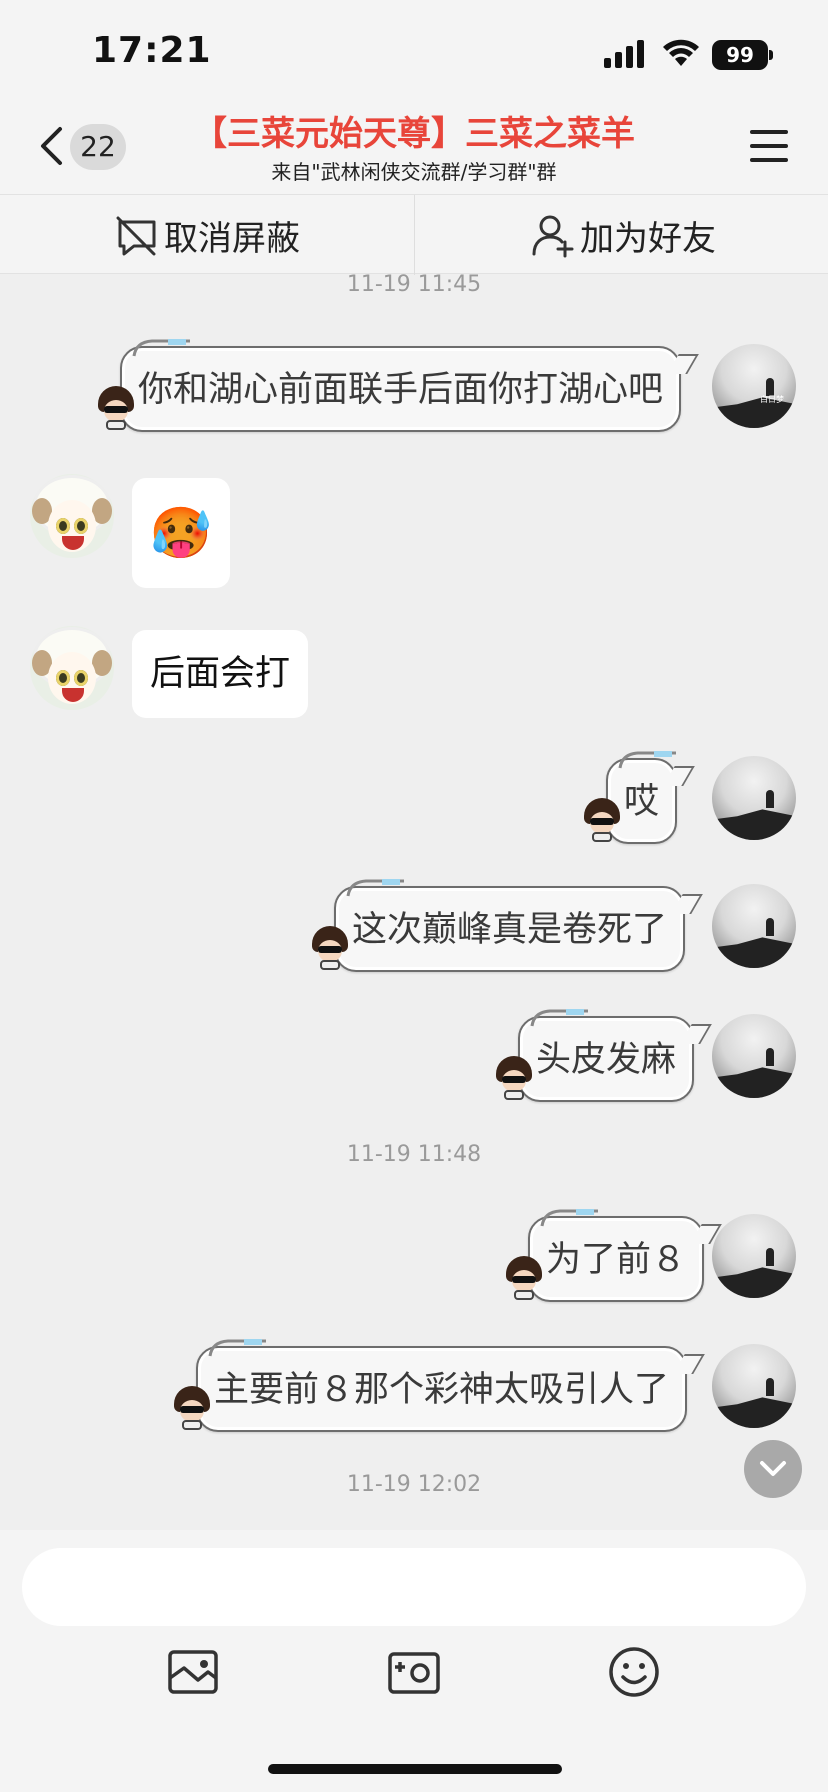 The image size is (828, 1792). I want to click on chevron-down-icon, so click(773, 1468).